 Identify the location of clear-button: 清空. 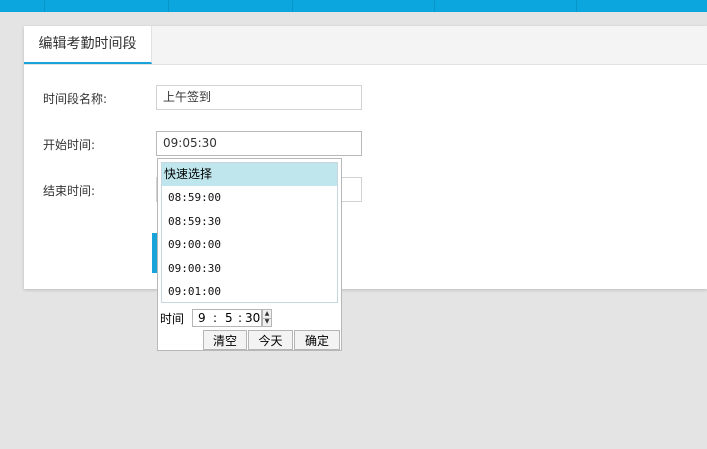
(225, 340).